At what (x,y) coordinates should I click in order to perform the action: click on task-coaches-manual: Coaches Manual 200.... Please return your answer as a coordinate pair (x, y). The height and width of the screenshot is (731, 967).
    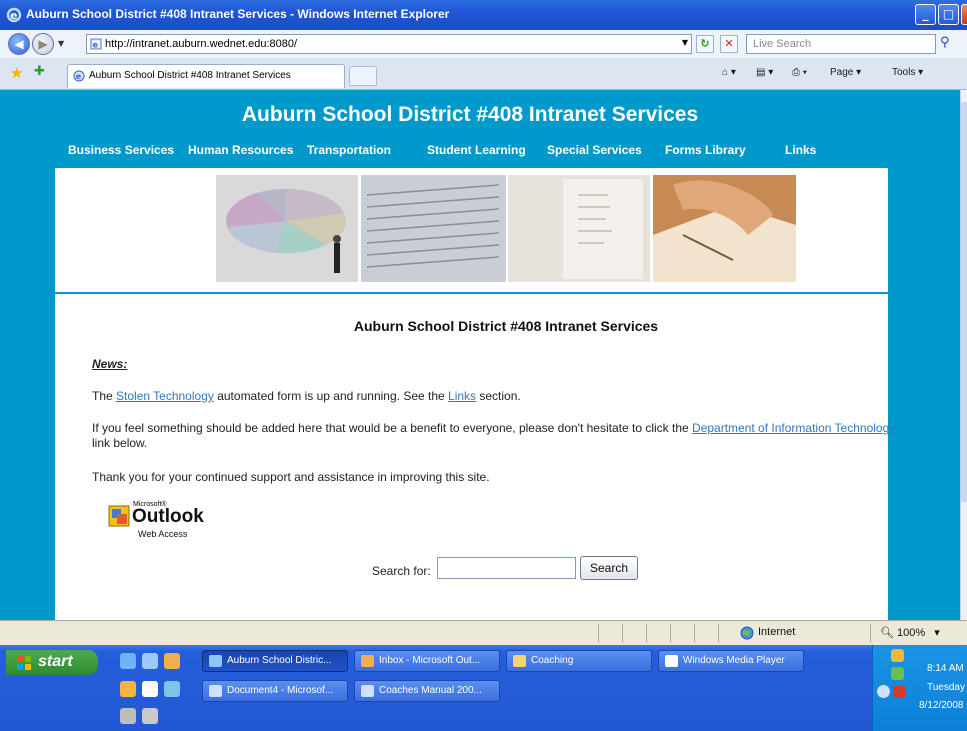
    Looking at the image, I should click on (427, 691).